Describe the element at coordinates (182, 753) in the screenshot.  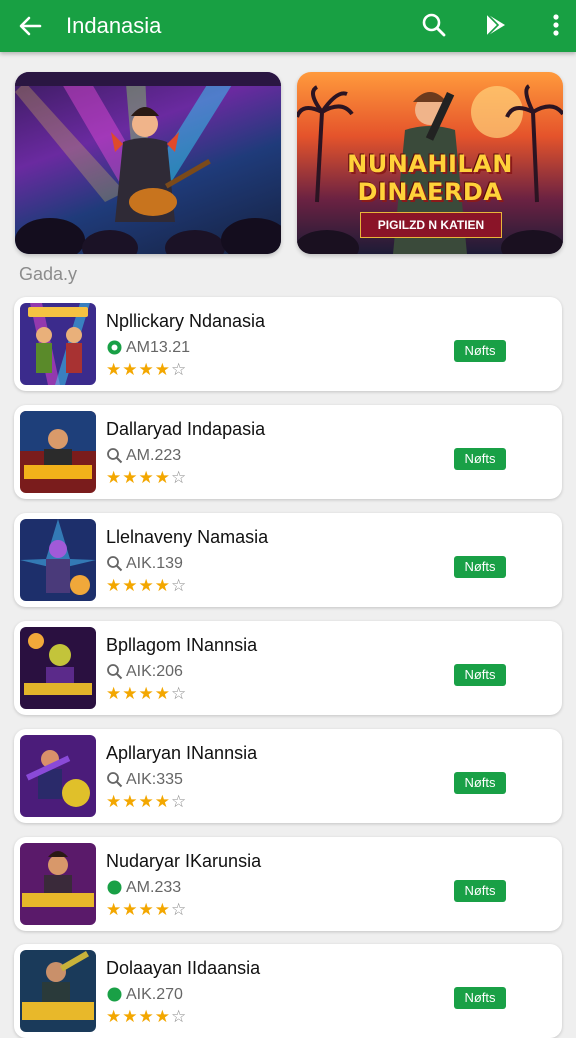
I see `app-name: Apllaryan INannsia` at that location.